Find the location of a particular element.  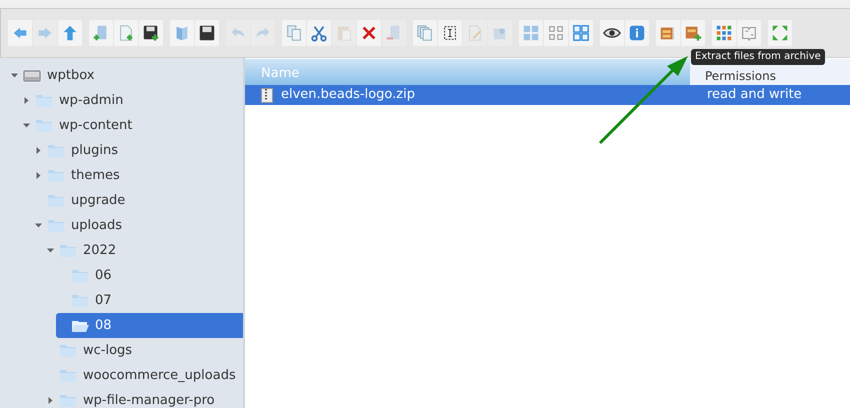

drive-icon is located at coordinates (32, 75).